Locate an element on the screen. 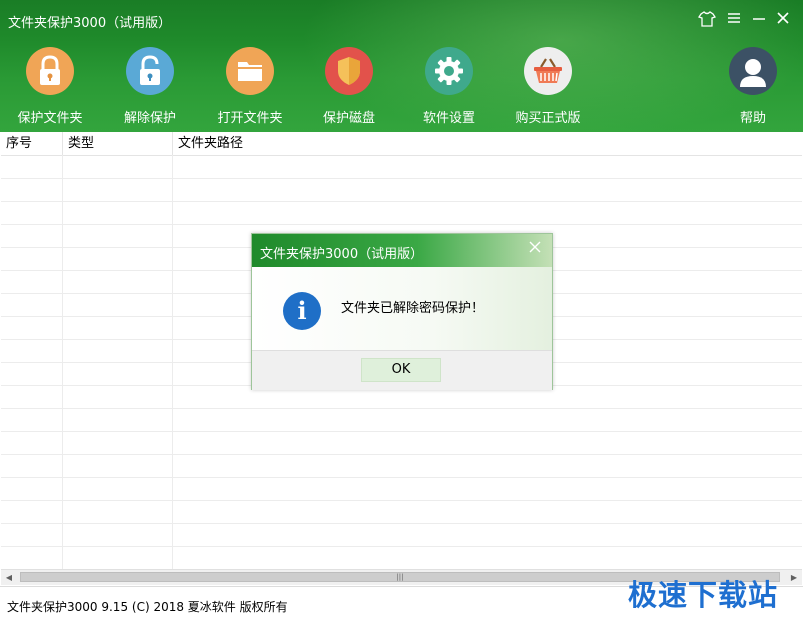  column-header-index: 序号 is located at coordinates (32, 143).